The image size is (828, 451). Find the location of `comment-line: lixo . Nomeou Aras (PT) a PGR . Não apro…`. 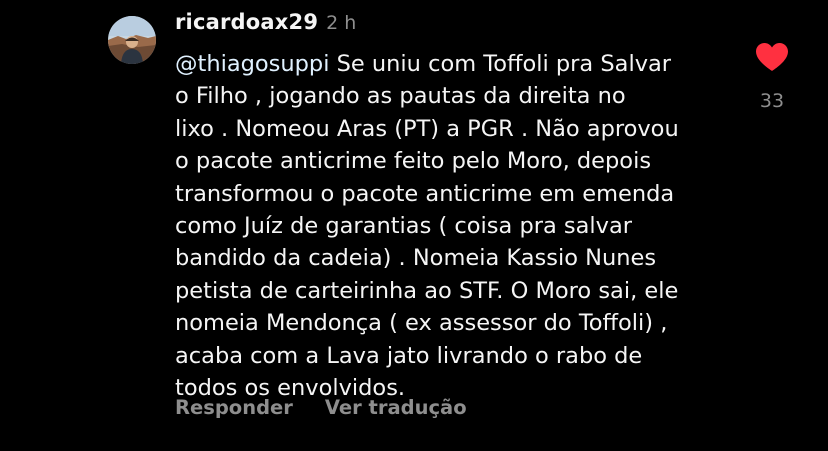

comment-line: lixo . Nomeou Aras (PT) a PGR . Não apro… is located at coordinates (427, 128).